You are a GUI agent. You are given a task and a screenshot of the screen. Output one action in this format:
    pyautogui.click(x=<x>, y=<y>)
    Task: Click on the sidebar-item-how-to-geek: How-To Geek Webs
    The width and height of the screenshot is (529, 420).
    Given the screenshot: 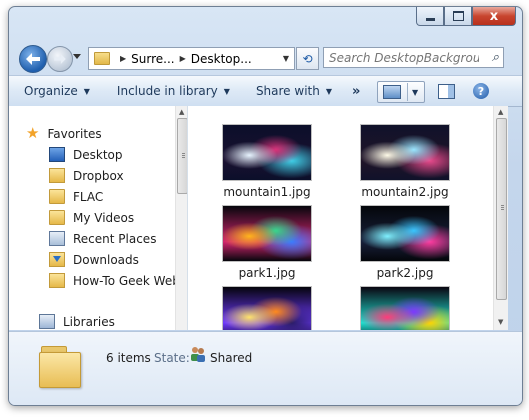 What is the action you would take?
    pyautogui.click(x=117, y=280)
    